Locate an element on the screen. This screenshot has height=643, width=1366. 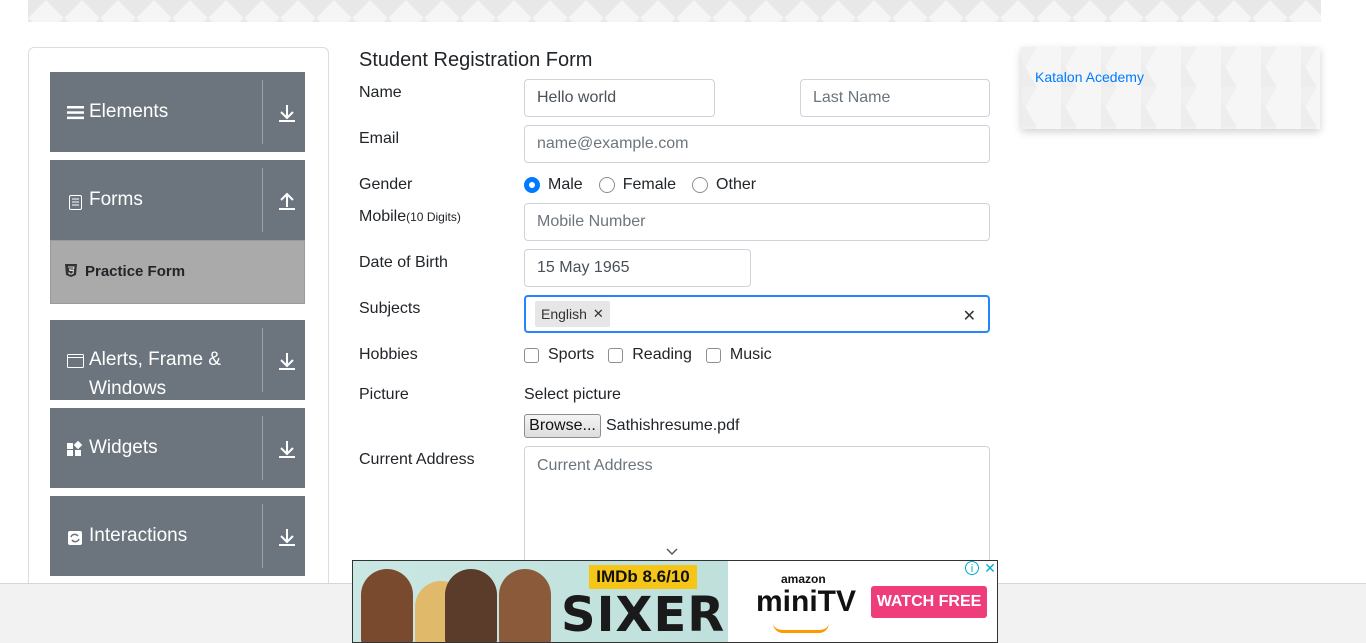
date-of-birth-input: 15 May 1965 is located at coordinates (637, 268).